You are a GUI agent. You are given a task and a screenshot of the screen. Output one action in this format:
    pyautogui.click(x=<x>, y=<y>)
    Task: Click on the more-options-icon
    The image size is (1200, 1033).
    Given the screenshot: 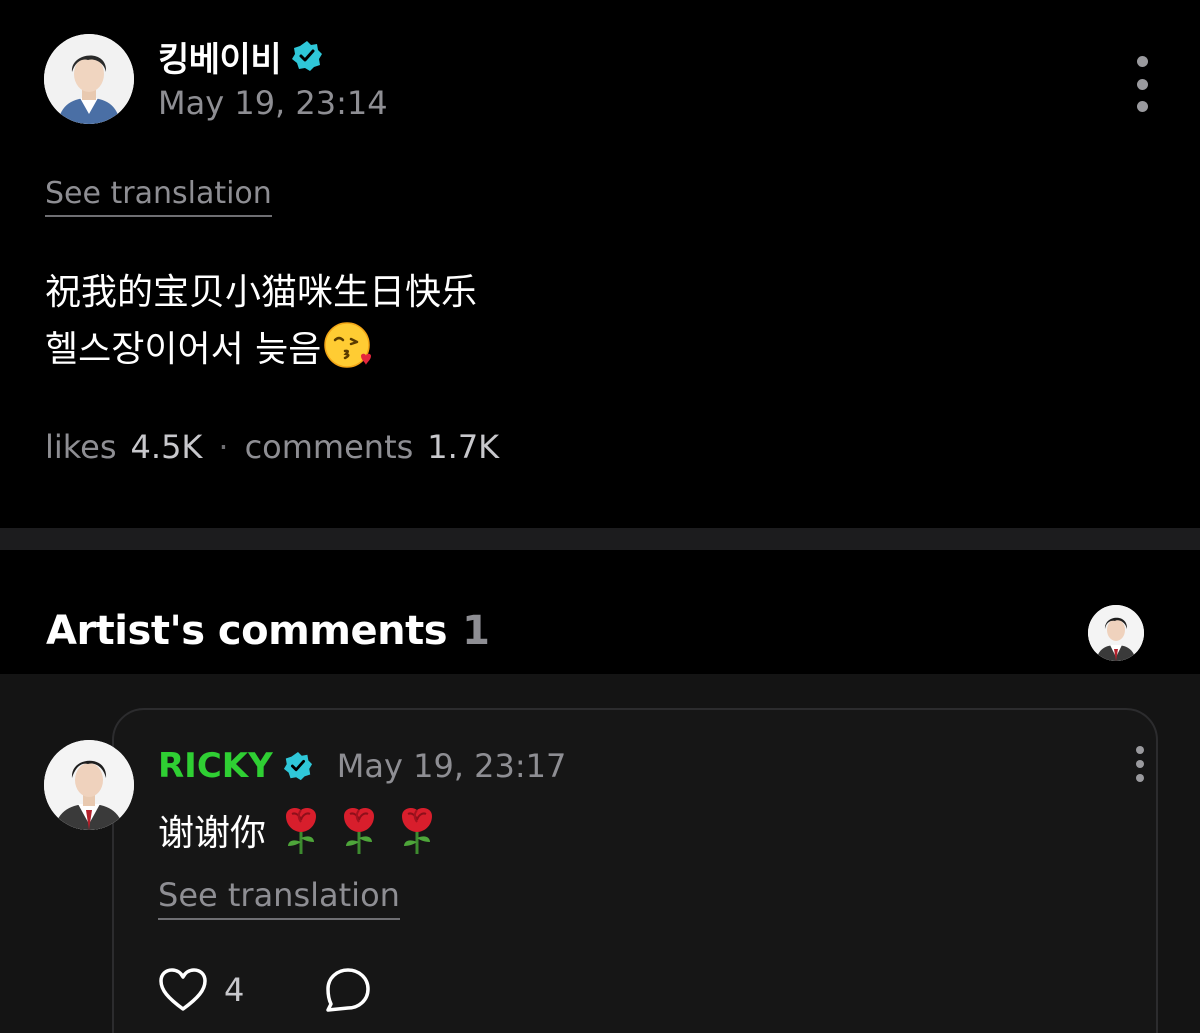 What is the action you would take?
    pyautogui.click(x=1142, y=84)
    